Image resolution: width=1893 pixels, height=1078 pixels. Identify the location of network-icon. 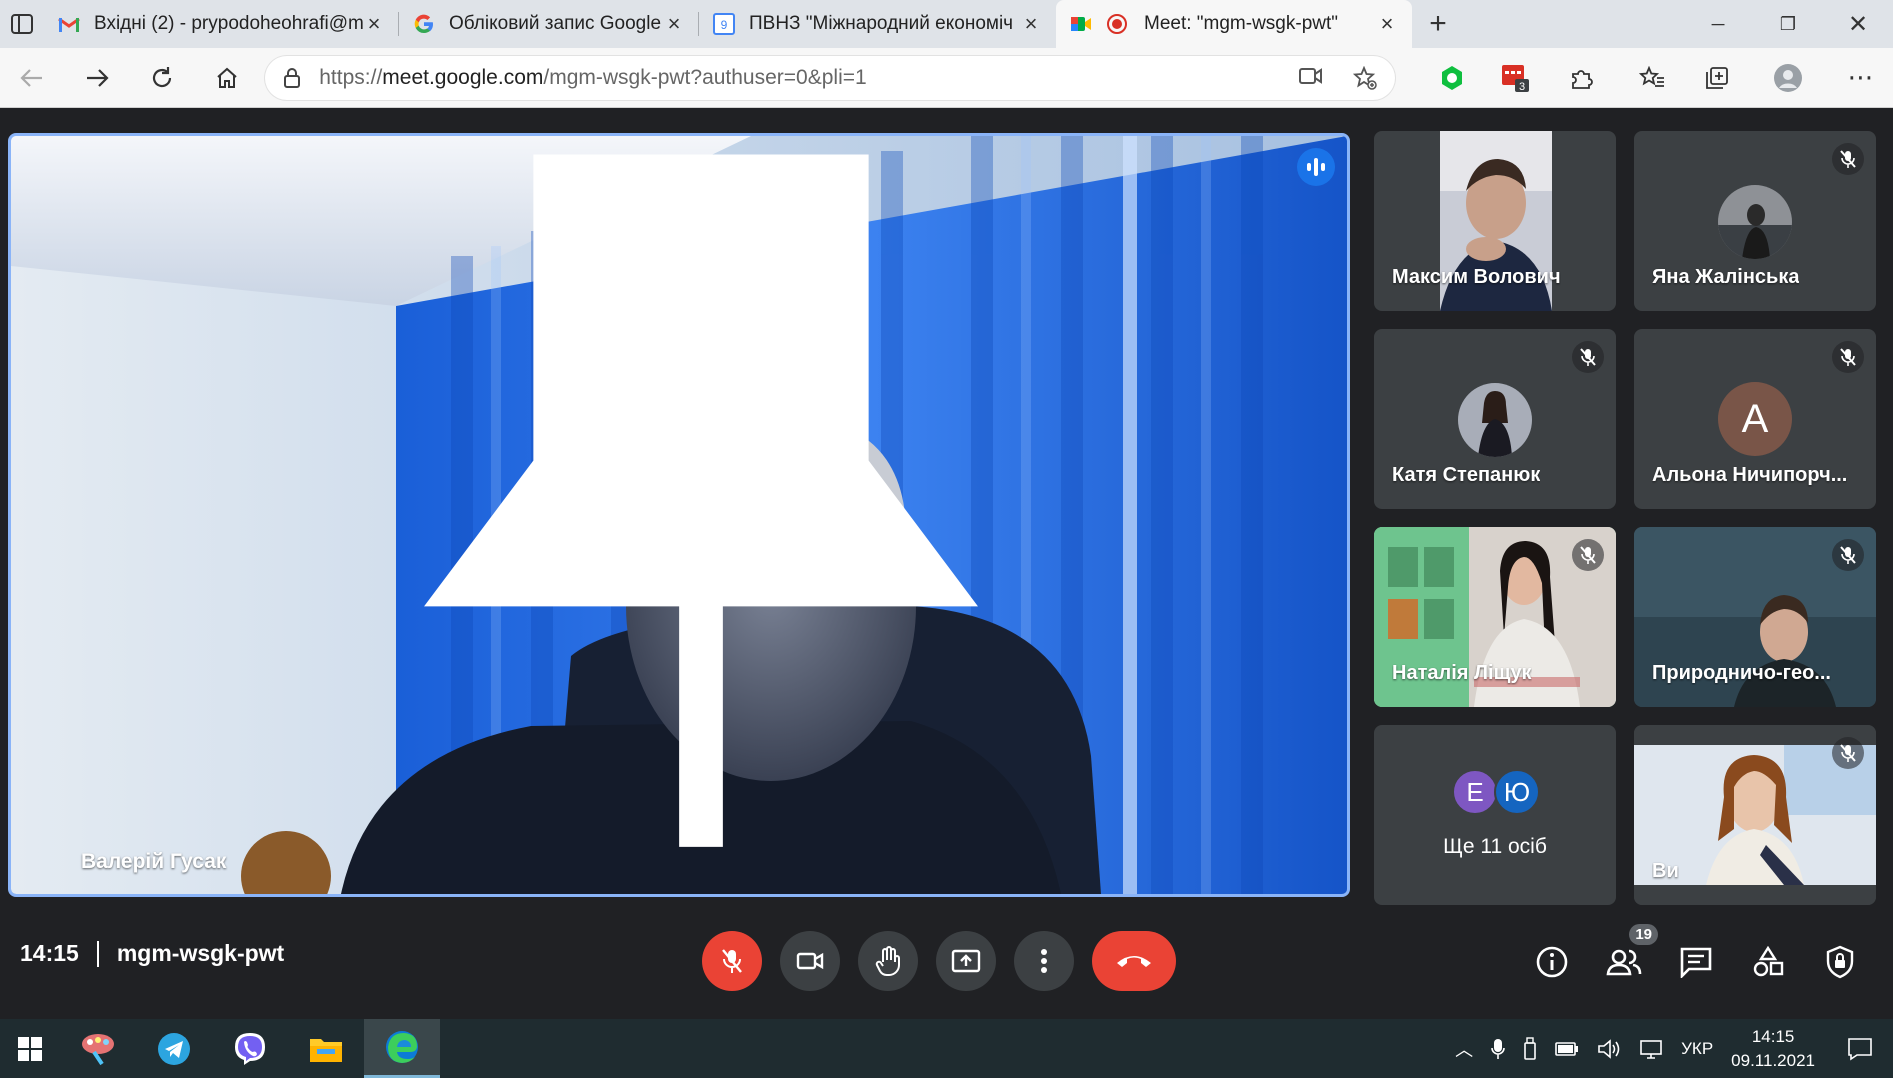
(1651, 1049).